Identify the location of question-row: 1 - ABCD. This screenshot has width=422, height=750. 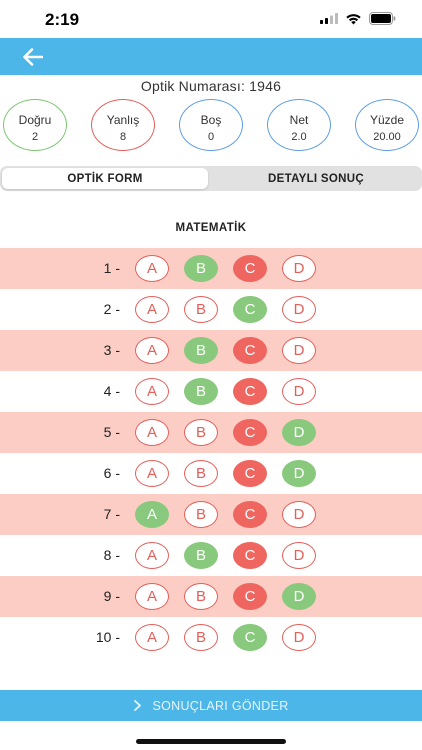
(211, 268).